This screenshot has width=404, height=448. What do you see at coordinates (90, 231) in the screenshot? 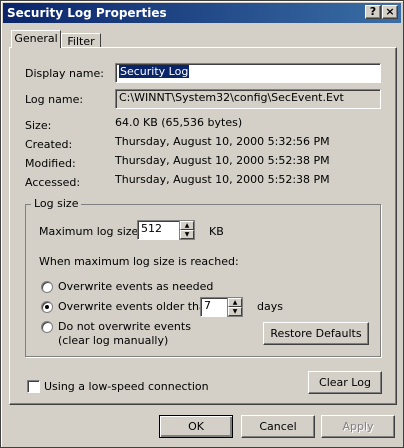
I see `max-log-size-label: Maximum log size:` at bounding box center [90, 231].